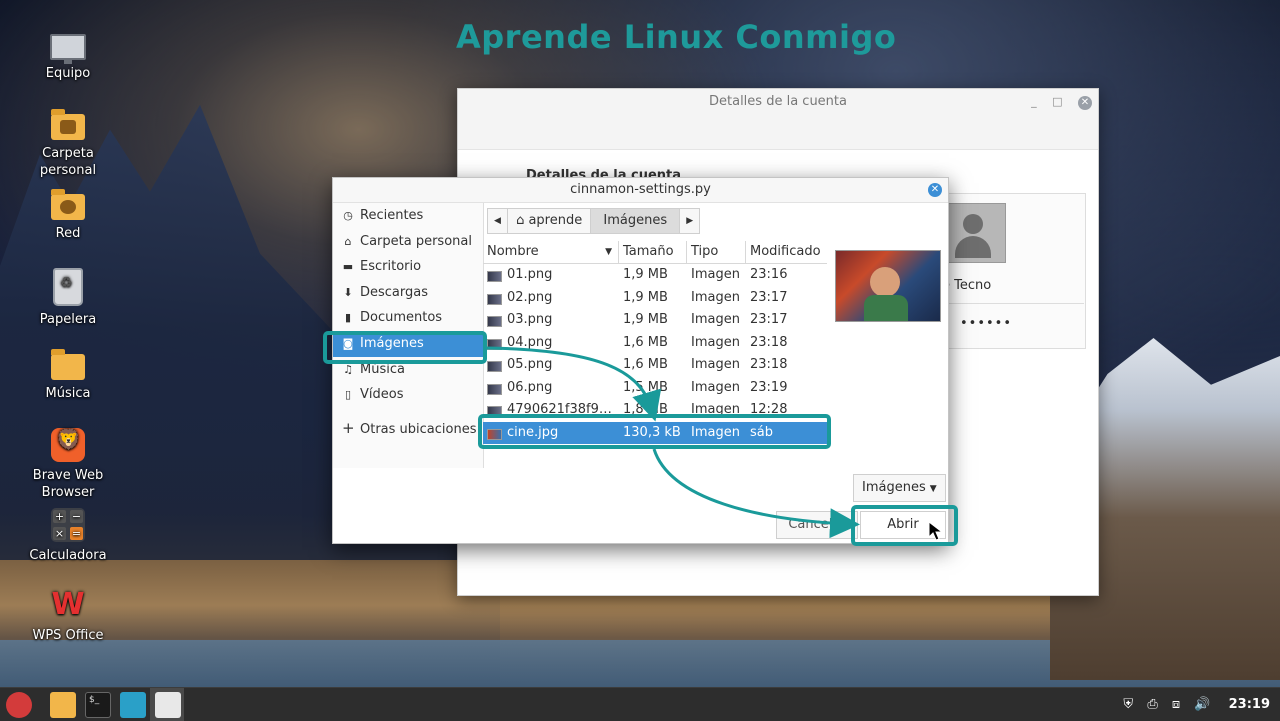 Image resolution: width=1280 pixels, height=721 pixels. I want to click on clock: 23:19, so click(1249, 704).